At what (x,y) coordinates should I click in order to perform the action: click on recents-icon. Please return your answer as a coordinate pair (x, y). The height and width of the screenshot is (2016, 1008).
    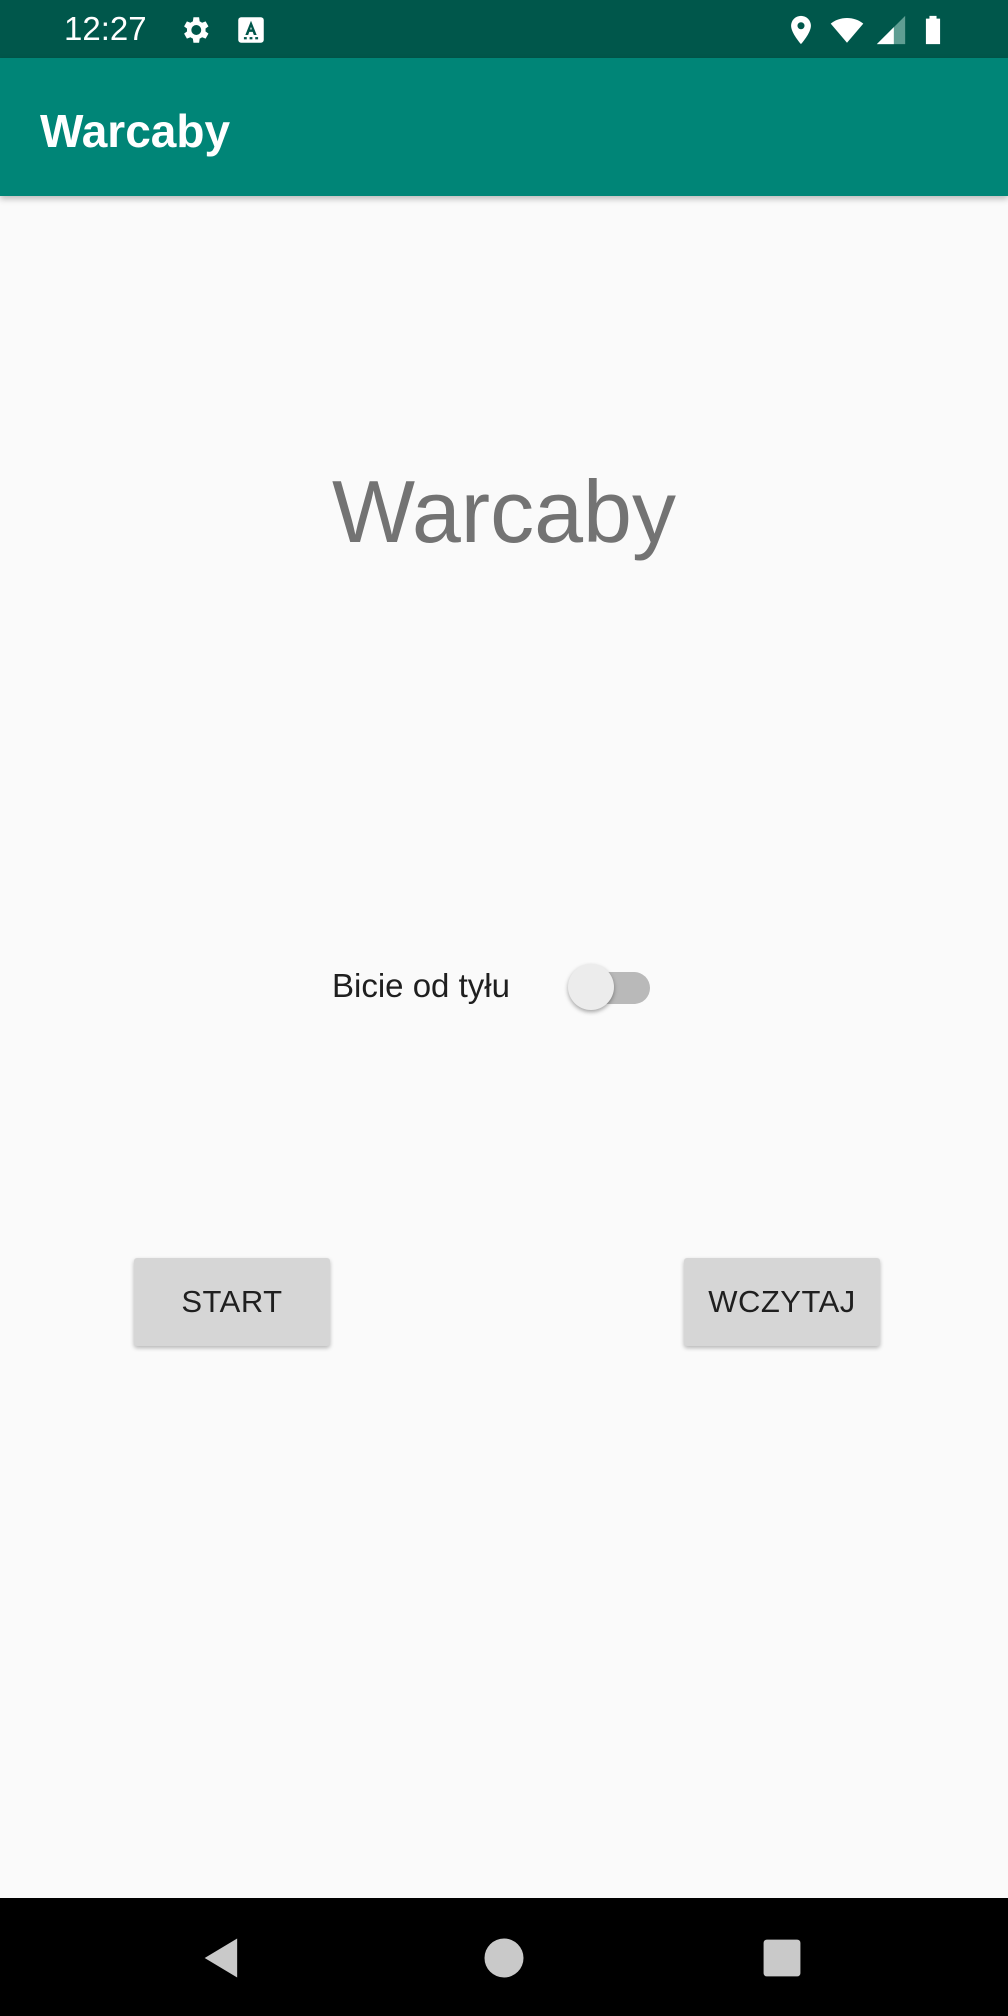
    Looking at the image, I should click on (782, 1958).